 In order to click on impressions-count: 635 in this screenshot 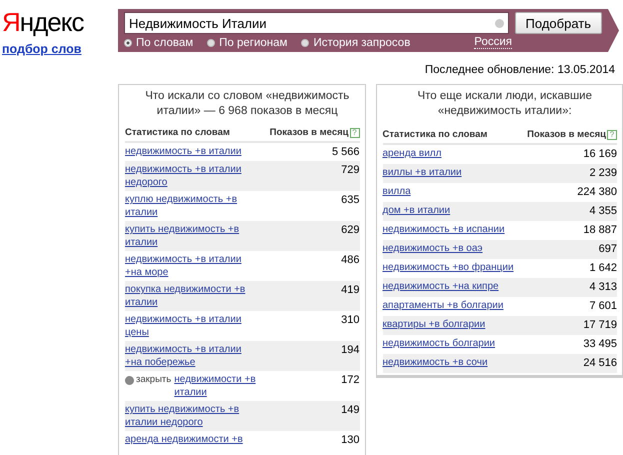, I will do `click(350, 201)`.